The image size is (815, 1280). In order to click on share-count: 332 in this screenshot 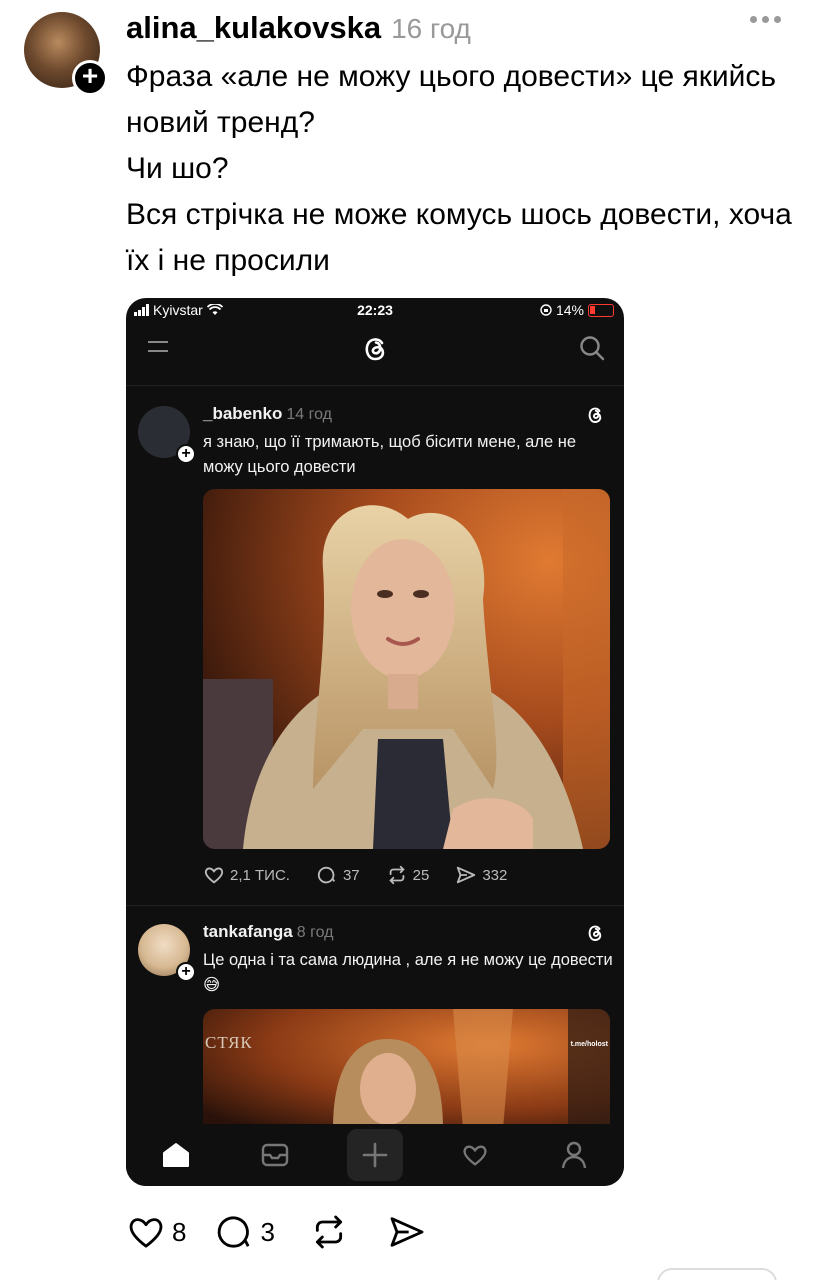, I will do `click(495, 875)`.